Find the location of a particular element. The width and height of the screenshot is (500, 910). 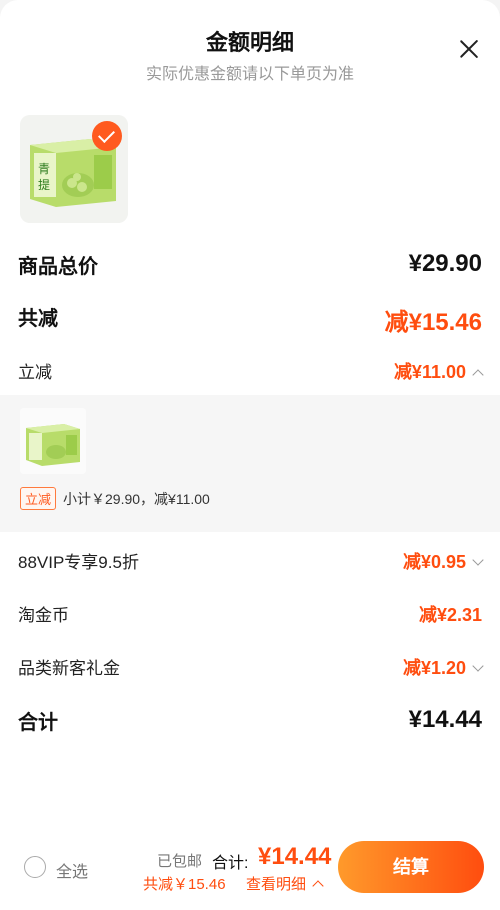

row-instant-reduce: 立减 减¥11.00 is located at coordinates (251, 371).